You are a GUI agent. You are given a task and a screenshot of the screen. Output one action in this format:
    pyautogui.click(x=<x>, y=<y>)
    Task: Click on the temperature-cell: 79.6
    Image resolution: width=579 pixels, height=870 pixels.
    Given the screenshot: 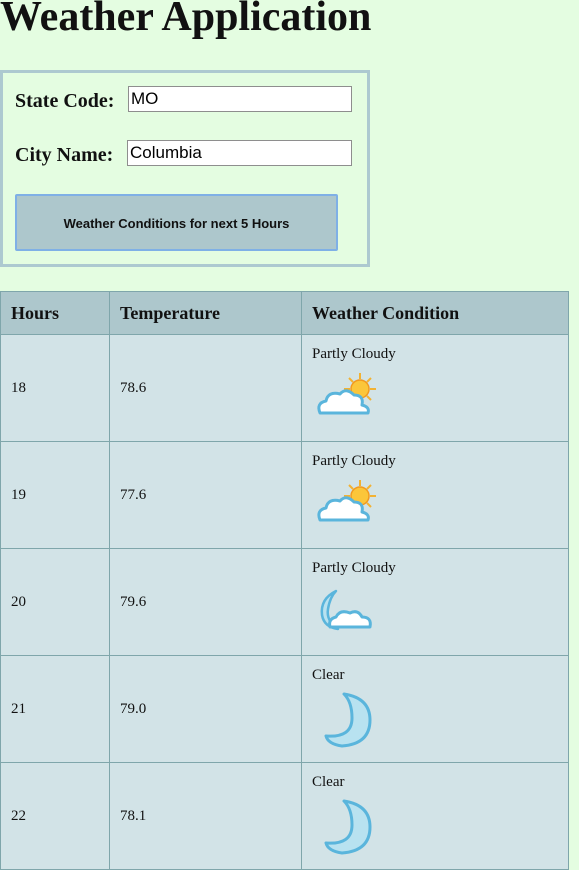 What is the action you would take?
    pyautogui.click(x=205, y=602)
    